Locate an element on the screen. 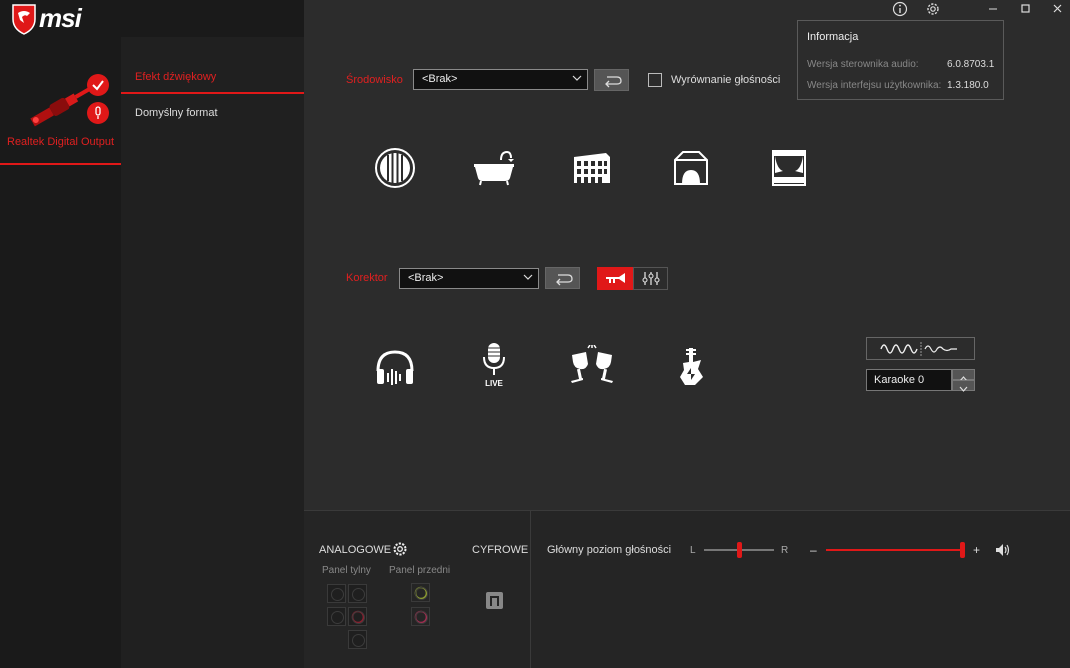 The height and width of the screenshot is (668, 1070). preset-mode-tab is located at coordinates (615, 278).